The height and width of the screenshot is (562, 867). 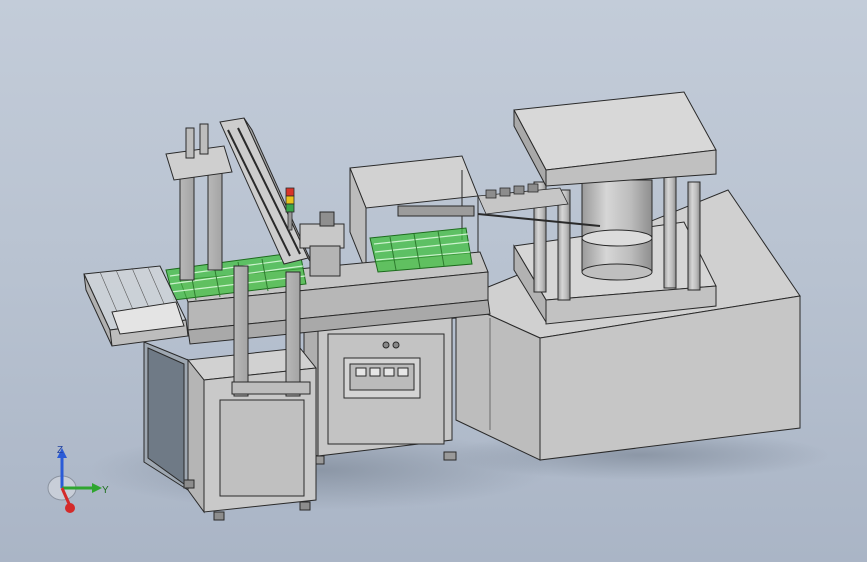 I want to click on coordinate-triad: Z Y, so click(x=78, y=479).